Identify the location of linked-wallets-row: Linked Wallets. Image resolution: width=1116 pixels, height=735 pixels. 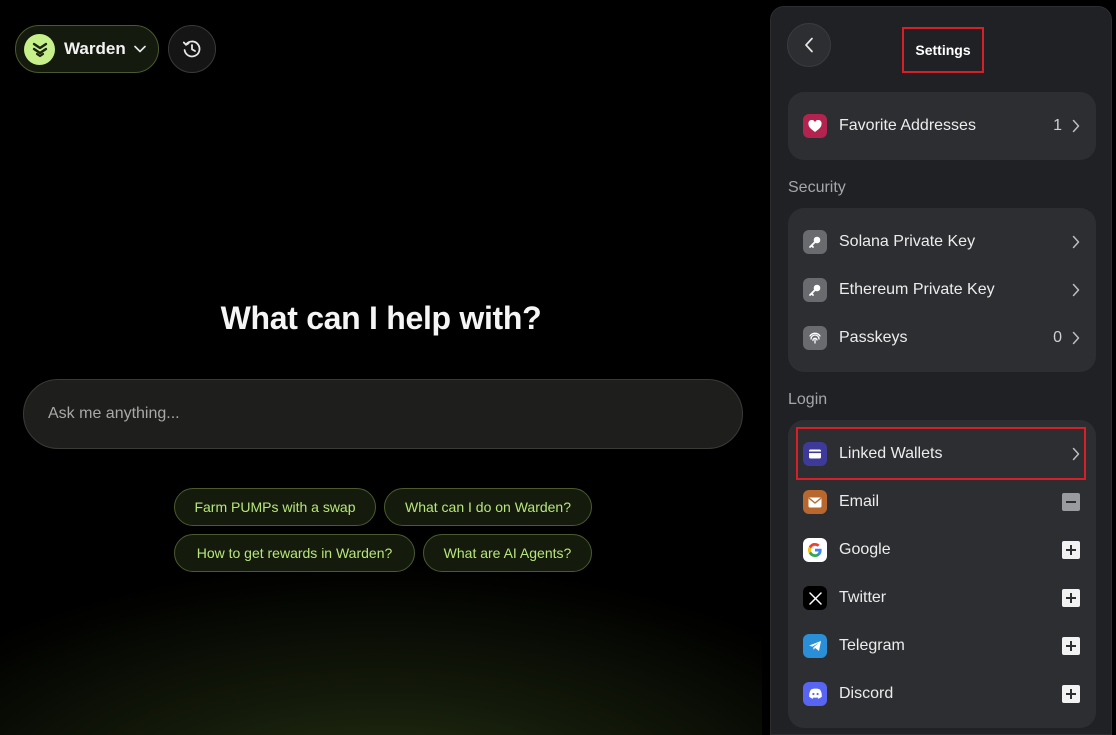
(942, 454).